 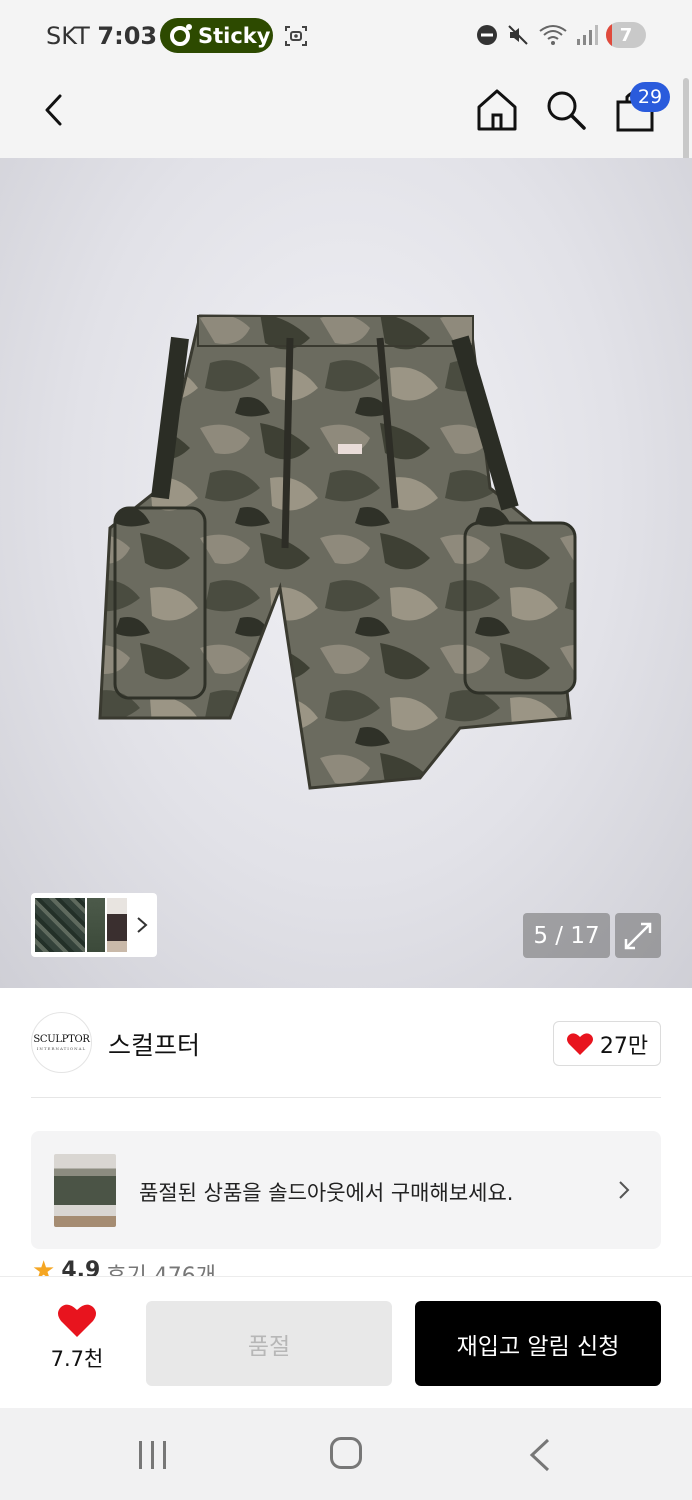 I want to click on brand-name: 스컬프터, so click(x=154, y=1044).